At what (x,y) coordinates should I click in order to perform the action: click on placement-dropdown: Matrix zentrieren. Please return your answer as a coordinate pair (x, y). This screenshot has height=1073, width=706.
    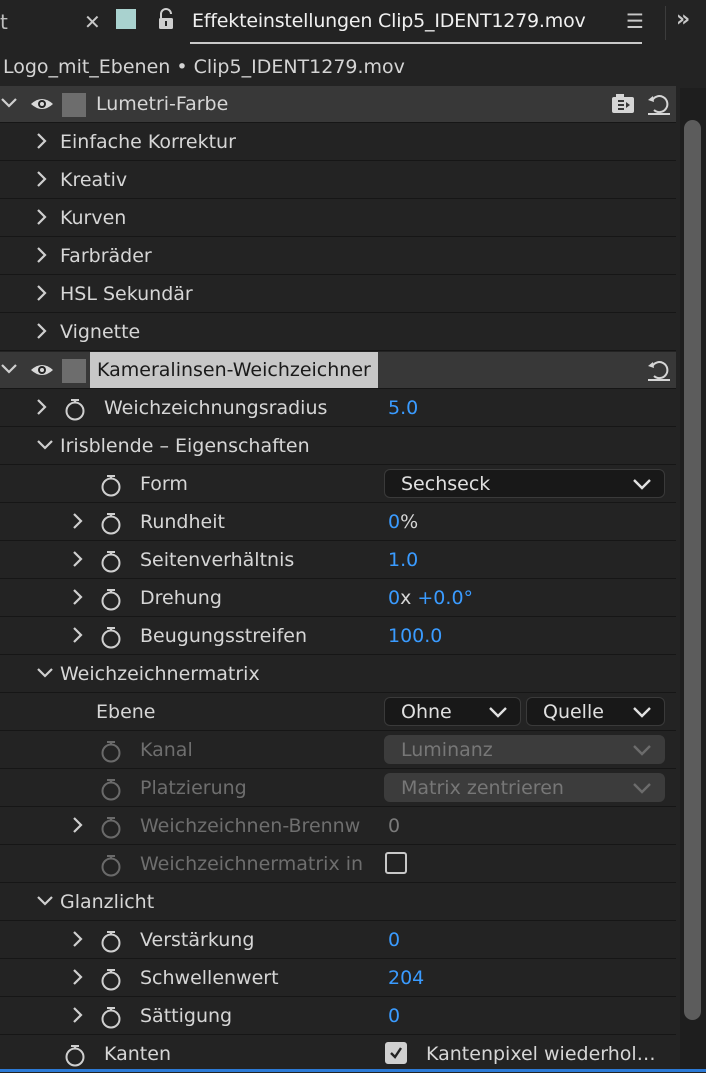
    Looking at the image, I should click on (524, 787).